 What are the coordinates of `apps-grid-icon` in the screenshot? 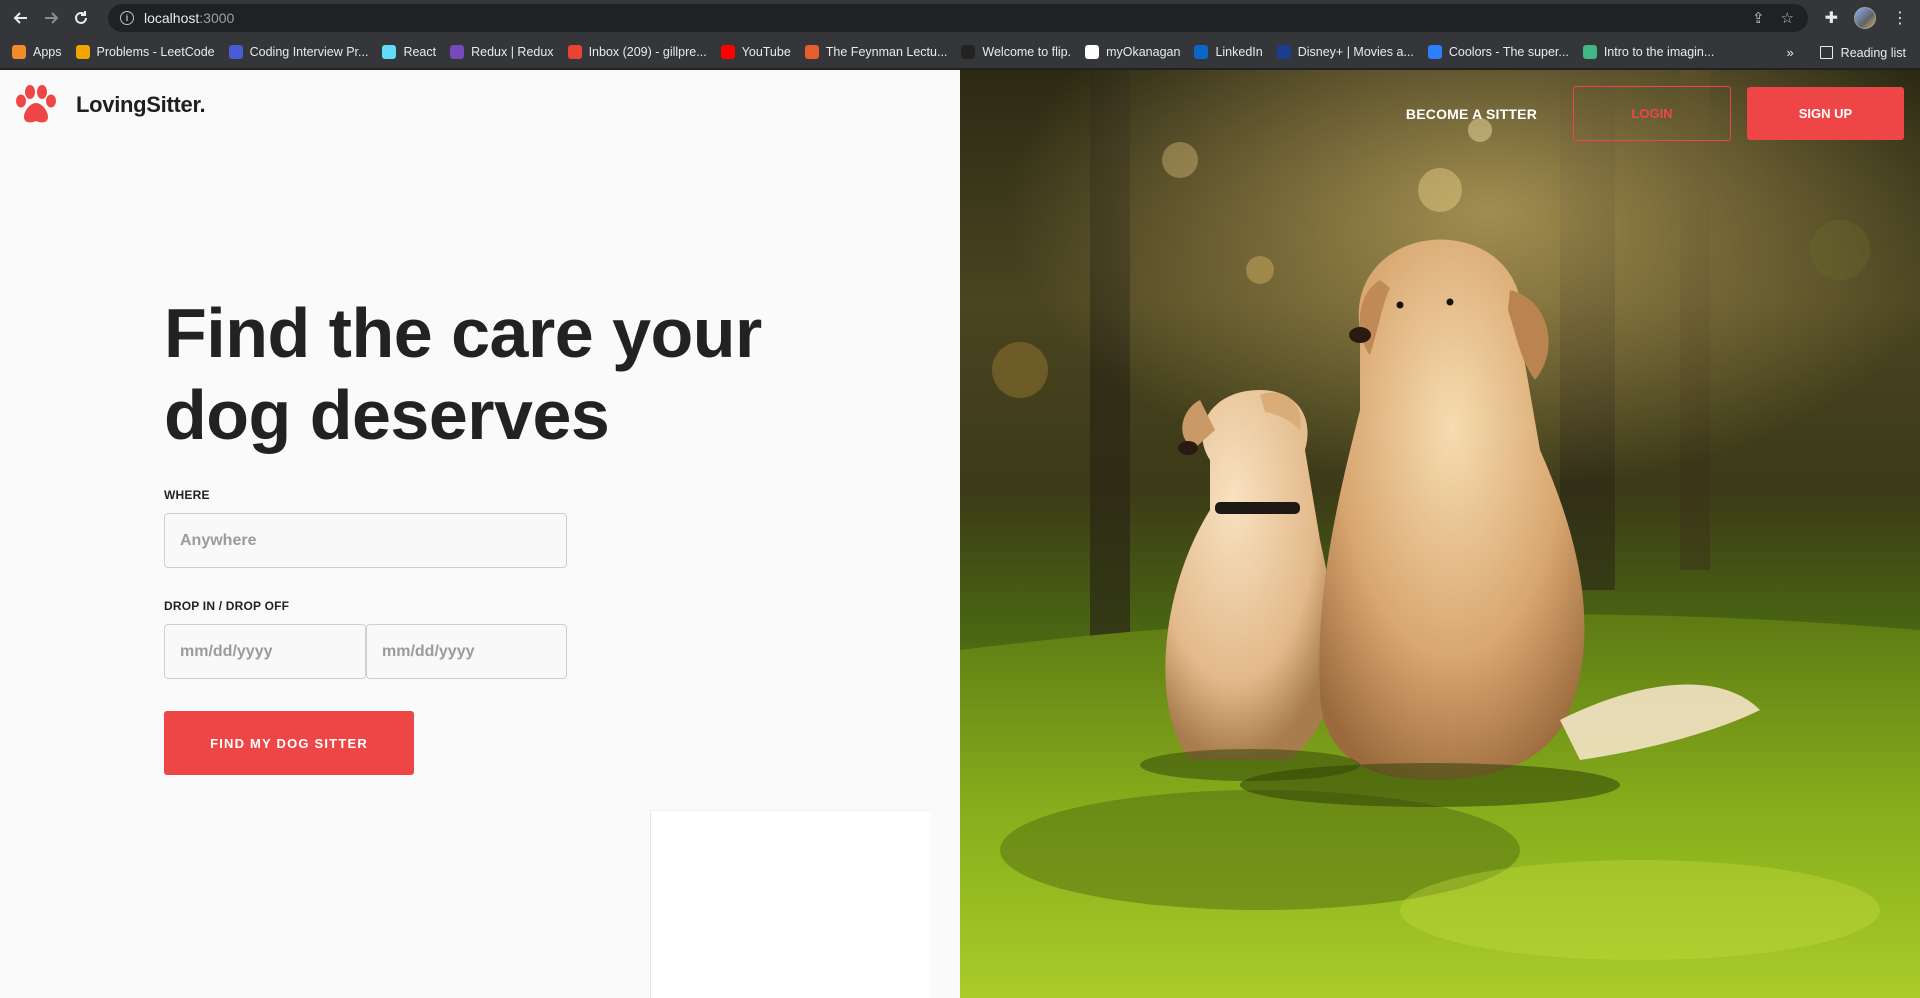 It's located at (19, 52).